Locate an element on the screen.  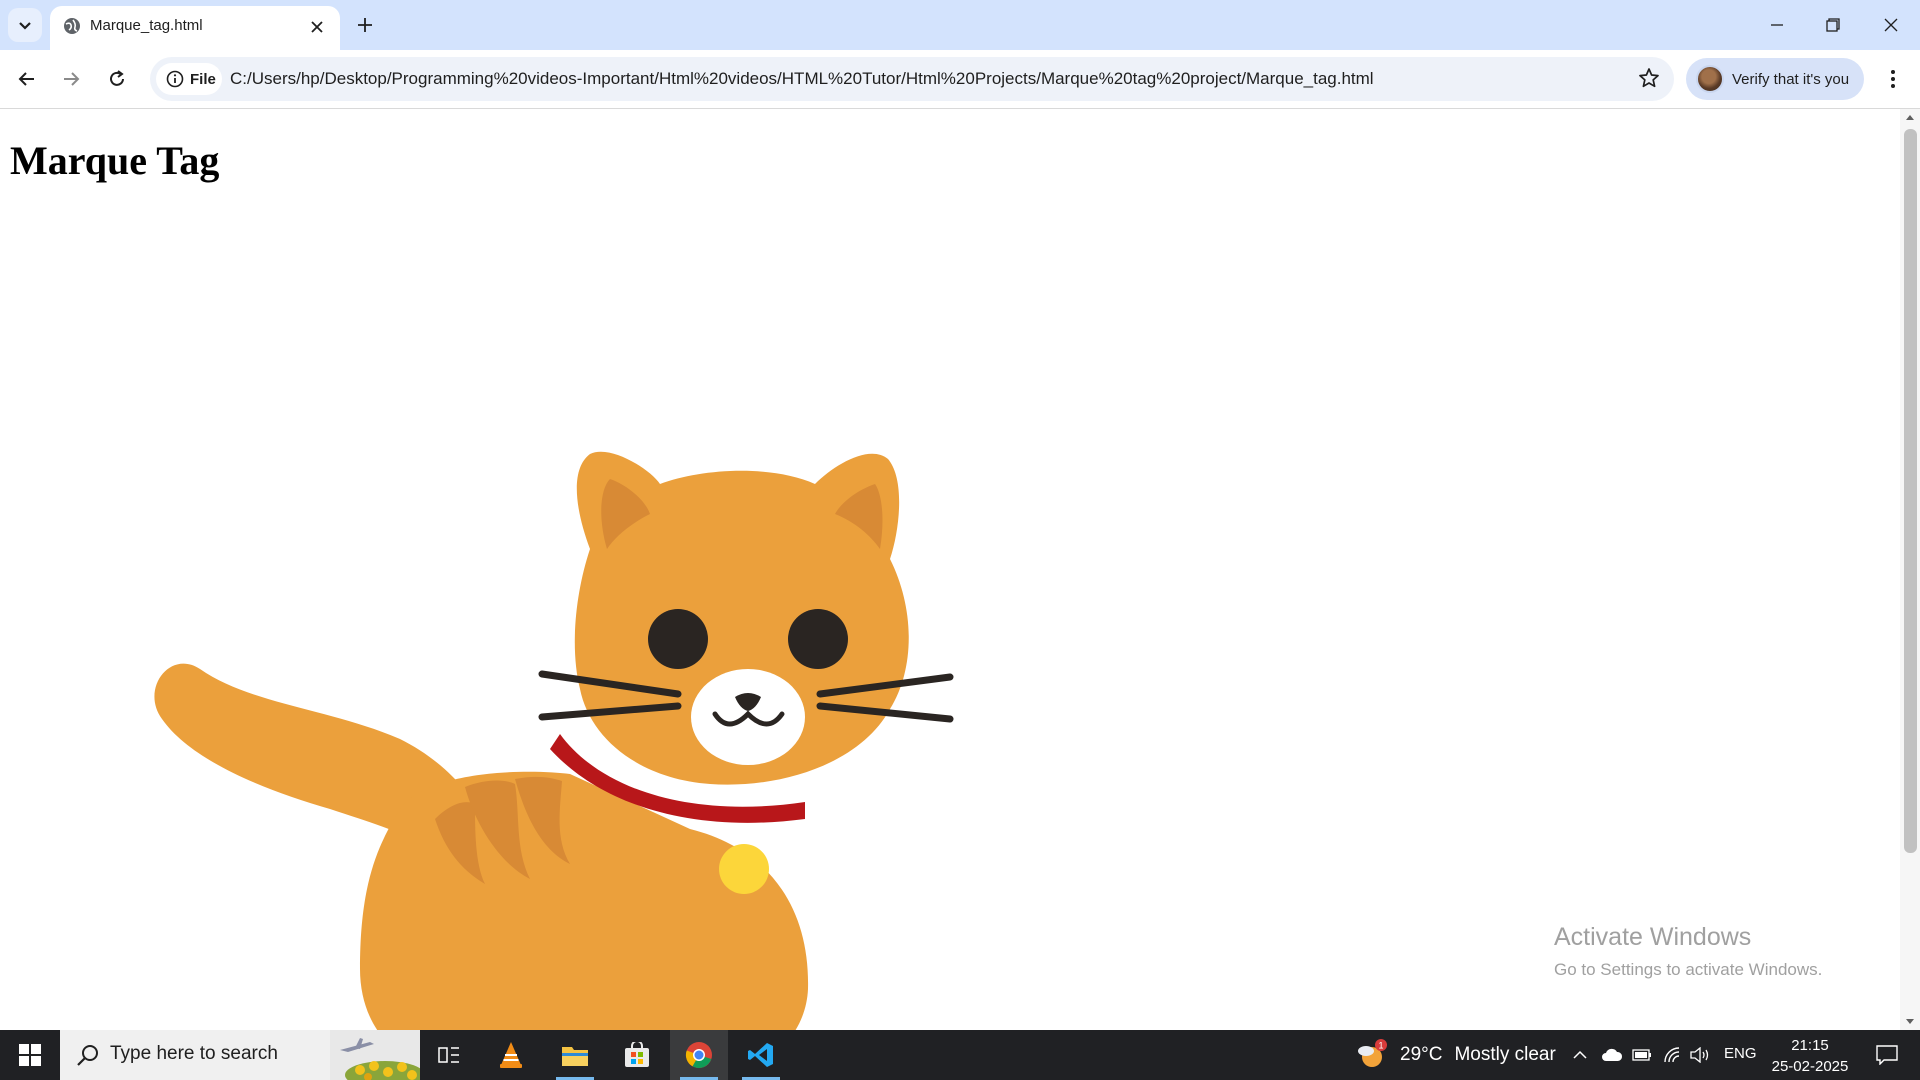
verify-label: Verify that it's you is located at coordinates (1791, 79).